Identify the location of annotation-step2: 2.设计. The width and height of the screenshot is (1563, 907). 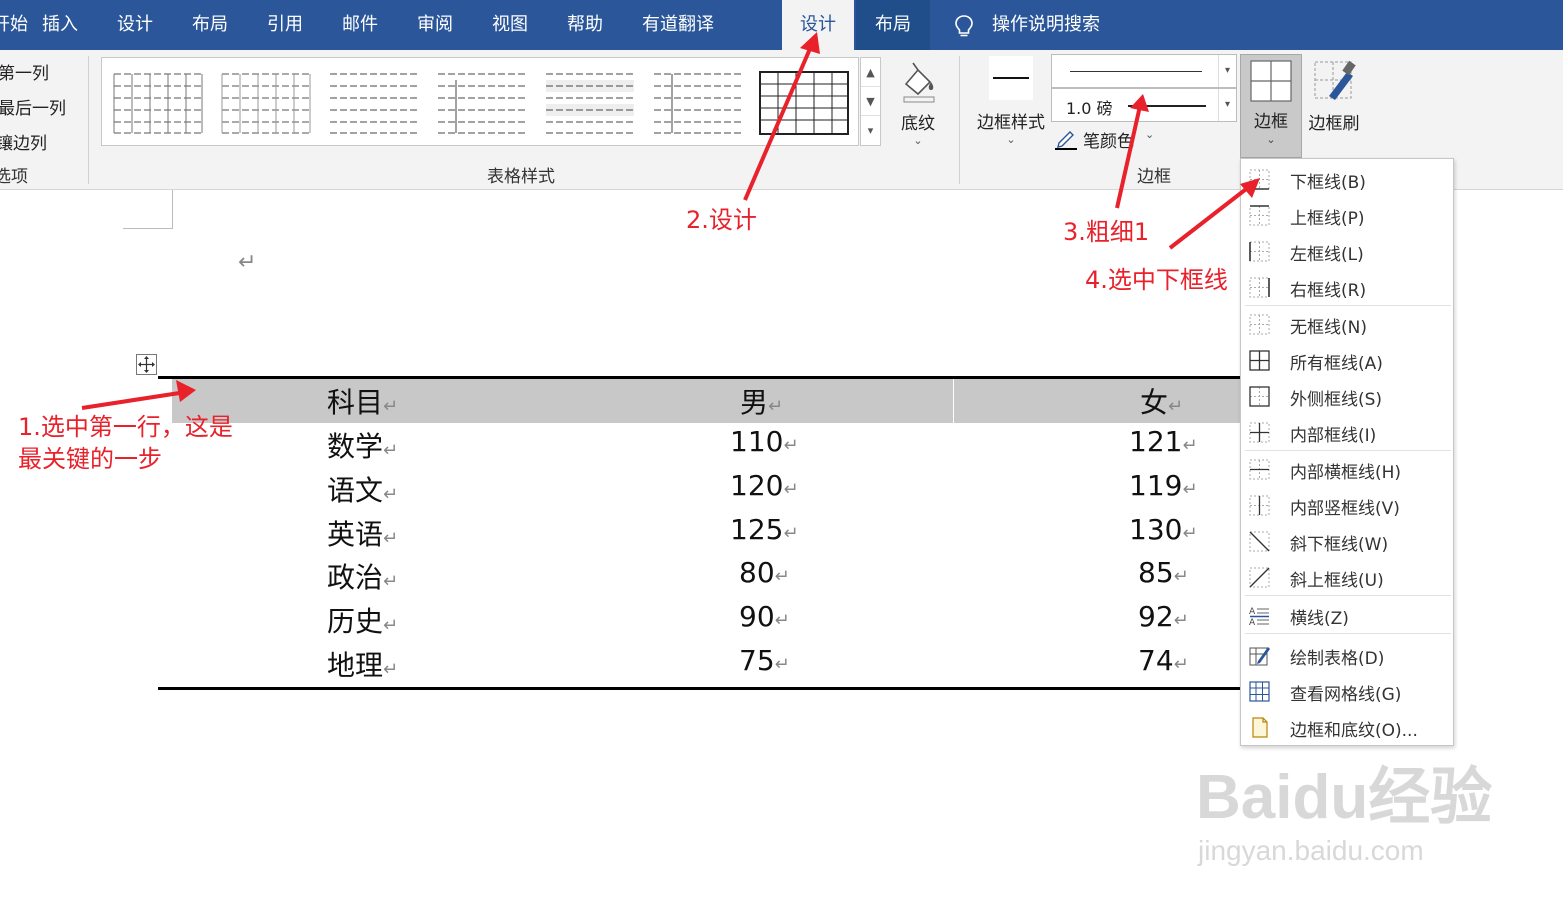
(721, 220).